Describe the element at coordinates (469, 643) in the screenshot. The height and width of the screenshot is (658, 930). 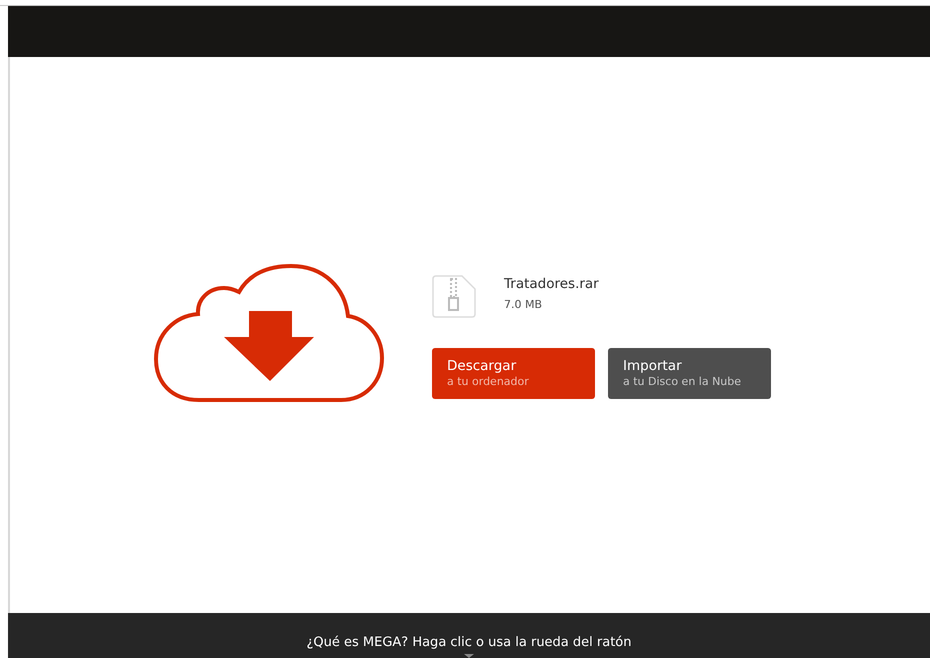
I see `footer-hint: ¿Qué es MEGA? Haga clic o usa la rueda del ratón` at that location.